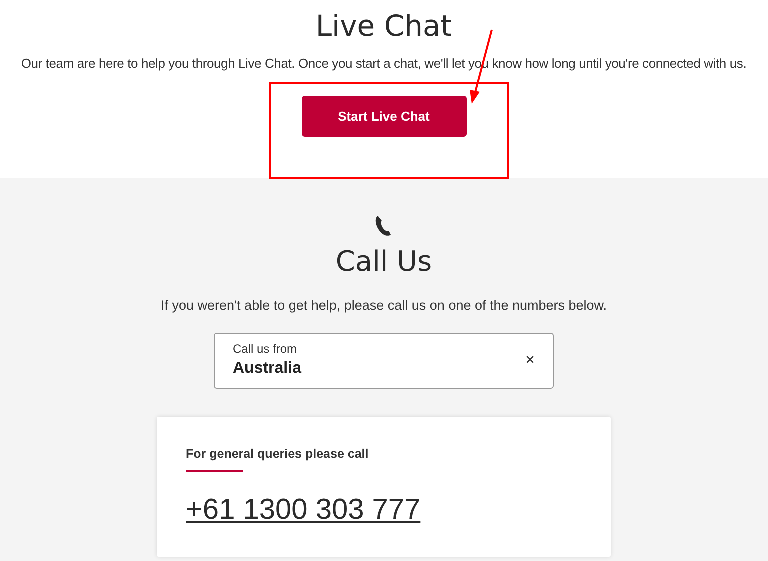  I want to click on start-chat-button: Start Live Chat, so click(384, 116).